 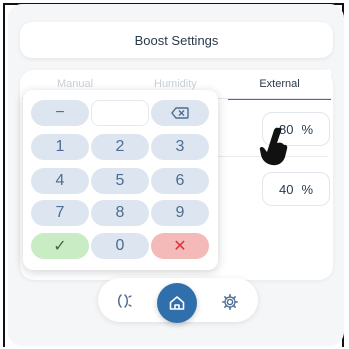 I want to click on home-icon, so click(x=177, y=303).